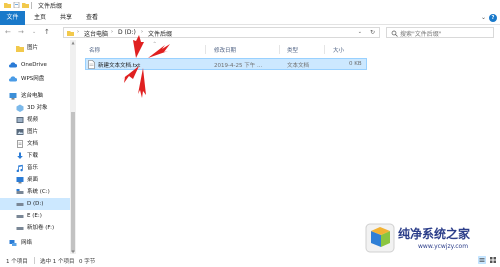  What do you see at coordinates (443, 246) in the screenshot?
I see `watermark-url: www.ycwjzy.com` at bounding box center [443, 246].